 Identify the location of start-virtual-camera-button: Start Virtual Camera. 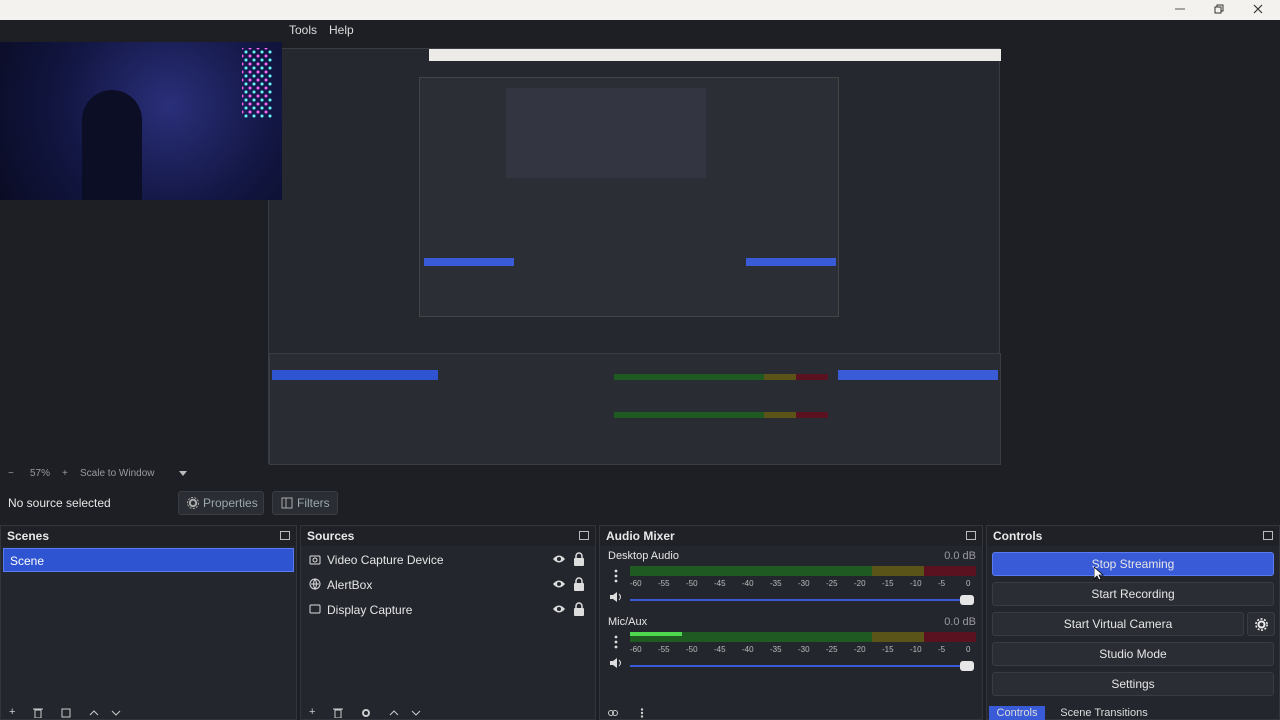
(1118, 624).